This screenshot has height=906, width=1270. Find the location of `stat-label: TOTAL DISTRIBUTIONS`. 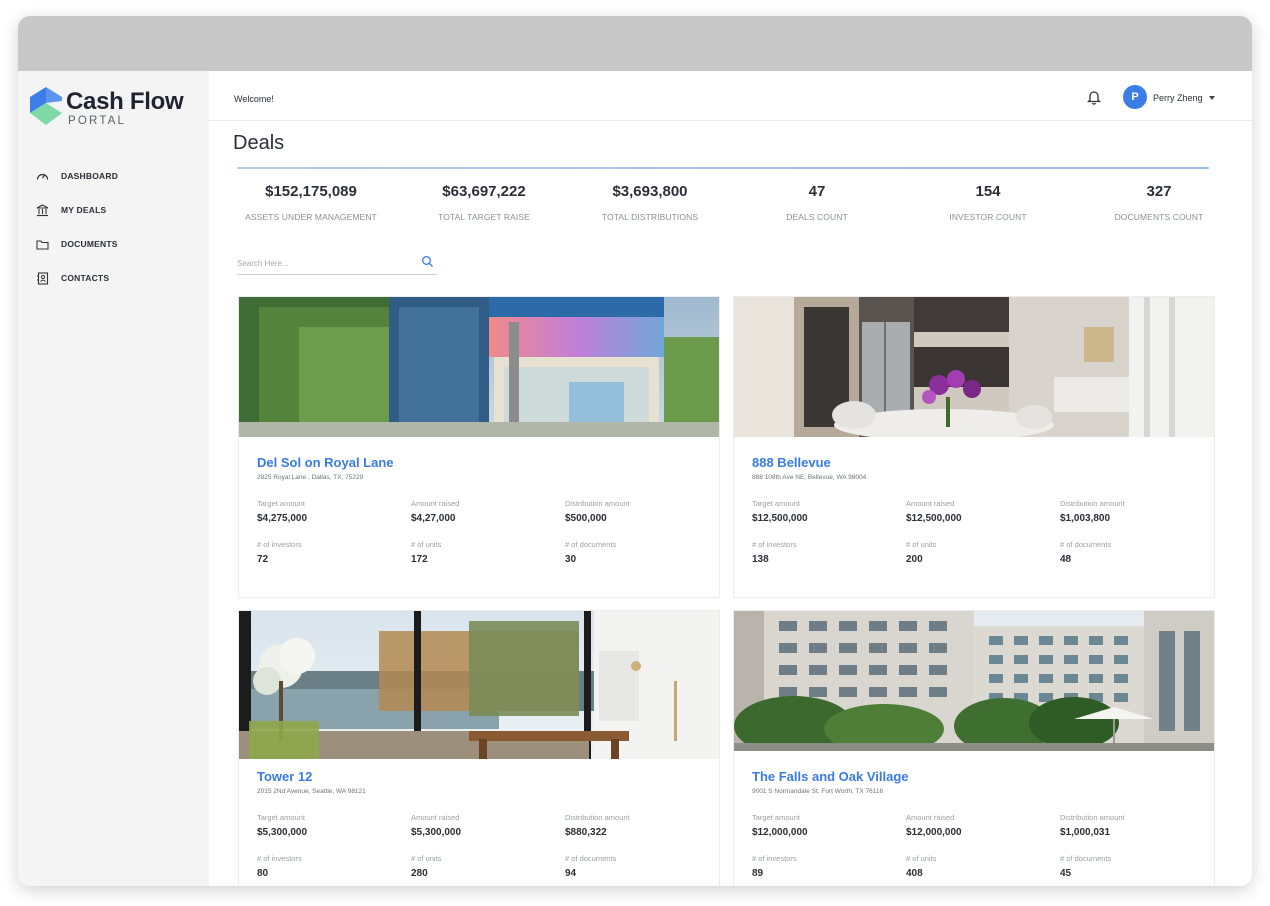

stat-label: TOTAL DISTRIBUTIONS is located at coordinates (650, 217).